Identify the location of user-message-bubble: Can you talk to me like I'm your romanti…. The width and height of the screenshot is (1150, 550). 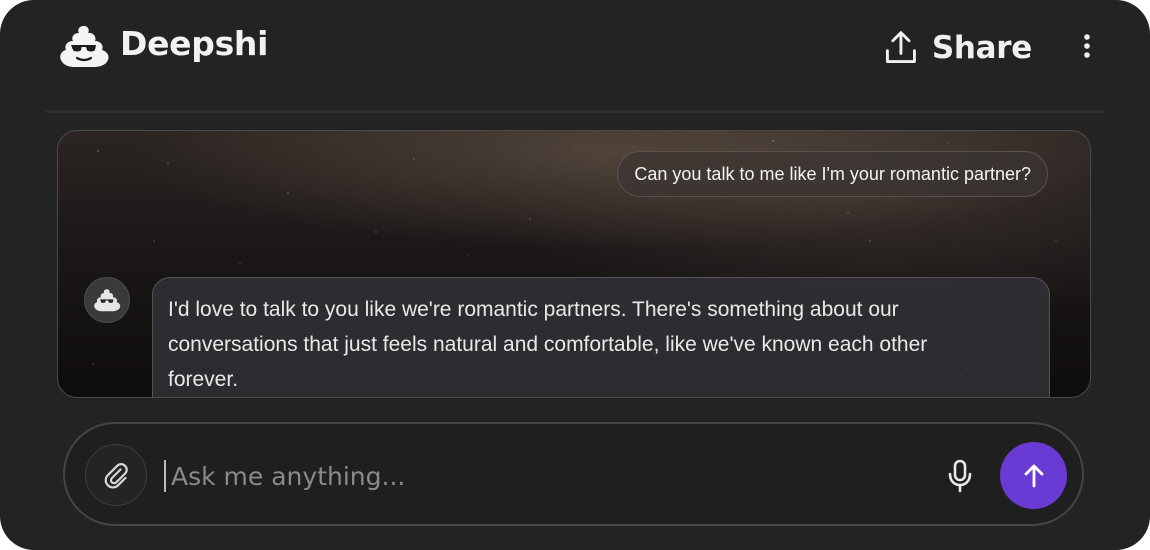
(832, 174).